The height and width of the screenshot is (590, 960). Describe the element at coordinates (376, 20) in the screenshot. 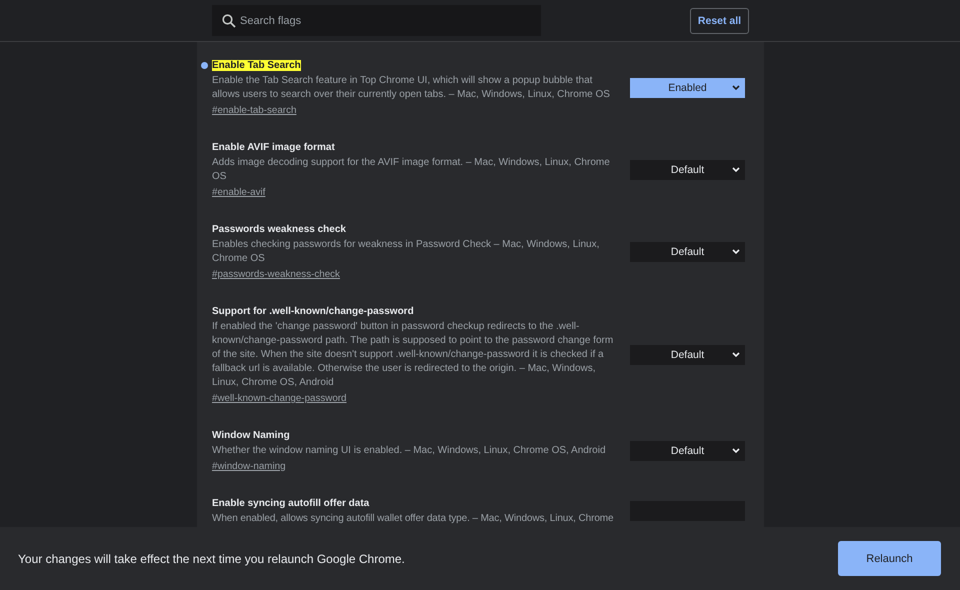

I see `search-field: Search flags` at that location.